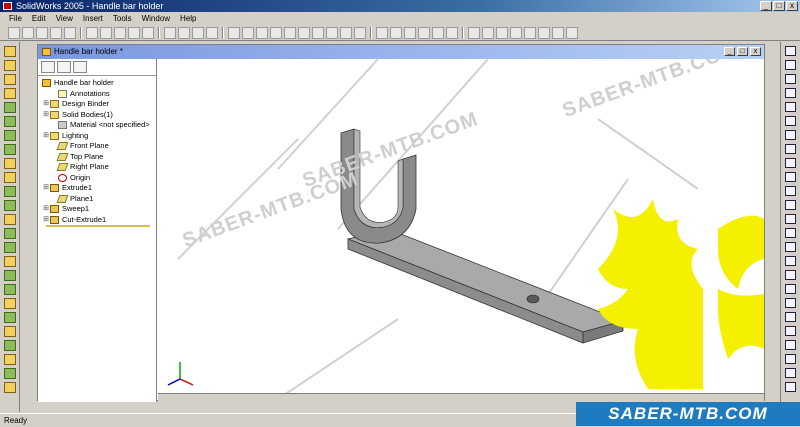 The height and width of the screenshot is (427, 800). I want to click on centerpoint-arc-icon, so click(790, 205).